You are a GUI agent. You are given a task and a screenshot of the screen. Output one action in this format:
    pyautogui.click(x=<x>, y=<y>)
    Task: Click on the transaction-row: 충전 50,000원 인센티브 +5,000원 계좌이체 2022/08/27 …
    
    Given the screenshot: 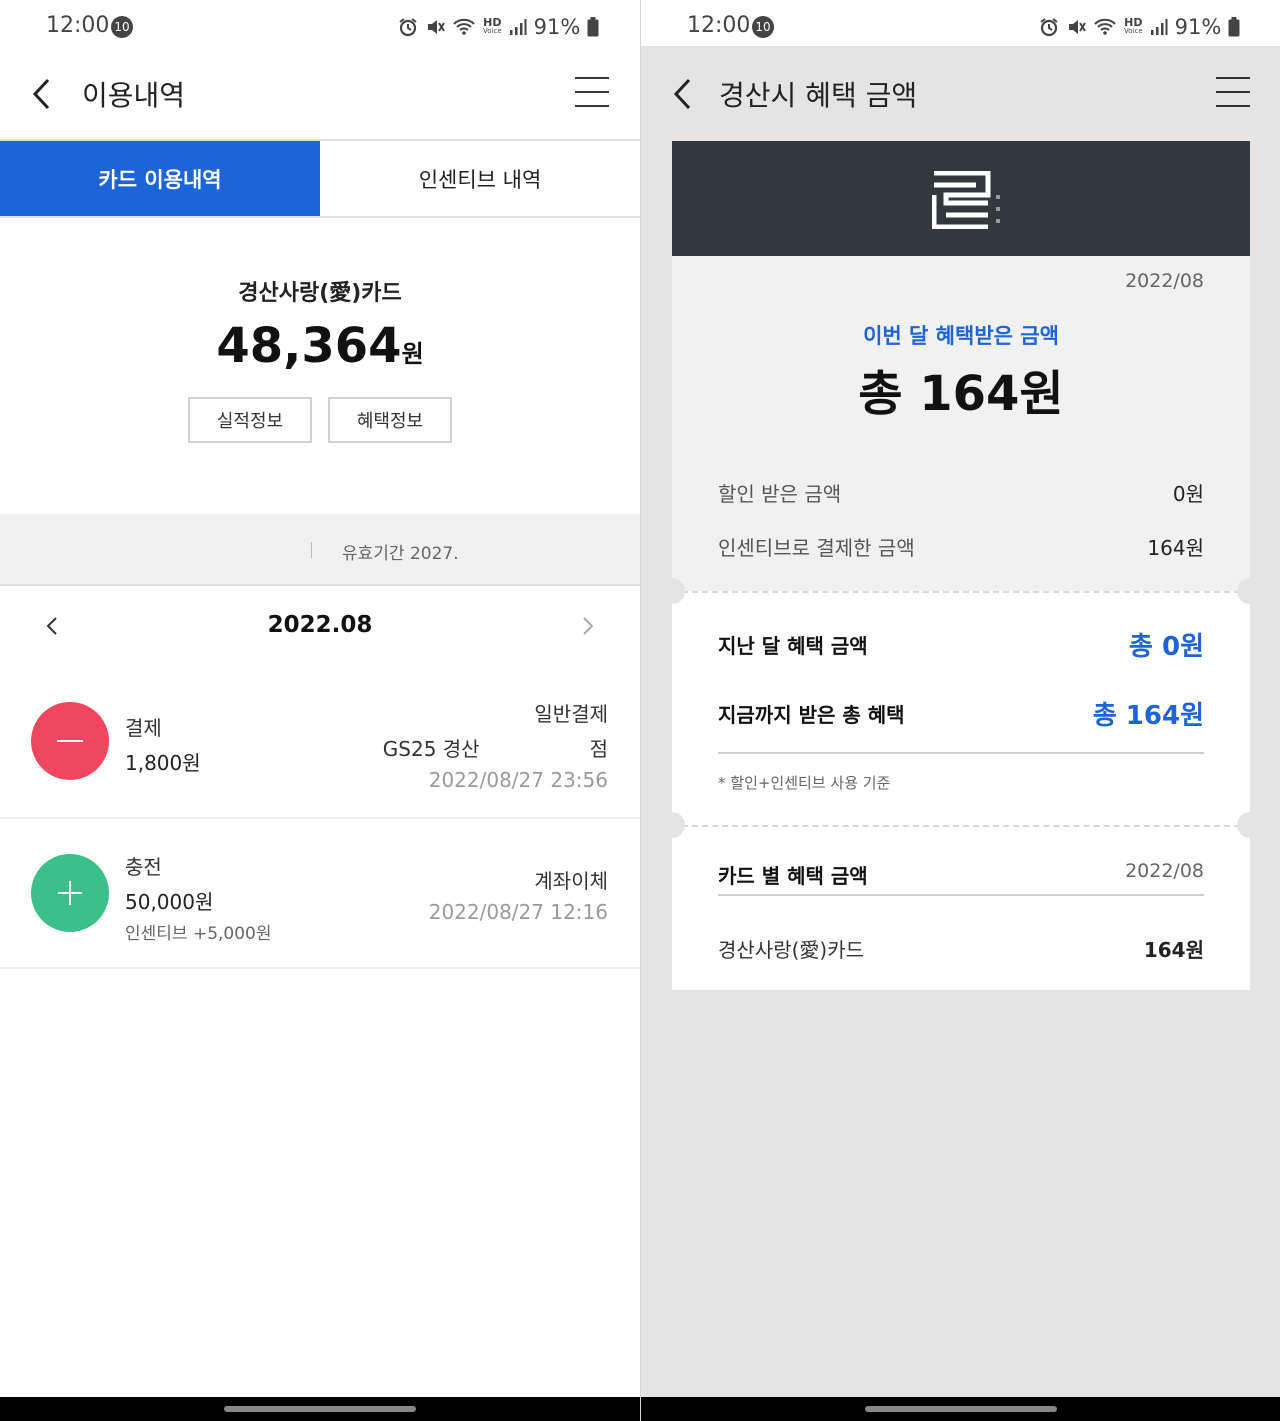 What is the action you would take?
    pyautogui.click(x=320, y=894)
    